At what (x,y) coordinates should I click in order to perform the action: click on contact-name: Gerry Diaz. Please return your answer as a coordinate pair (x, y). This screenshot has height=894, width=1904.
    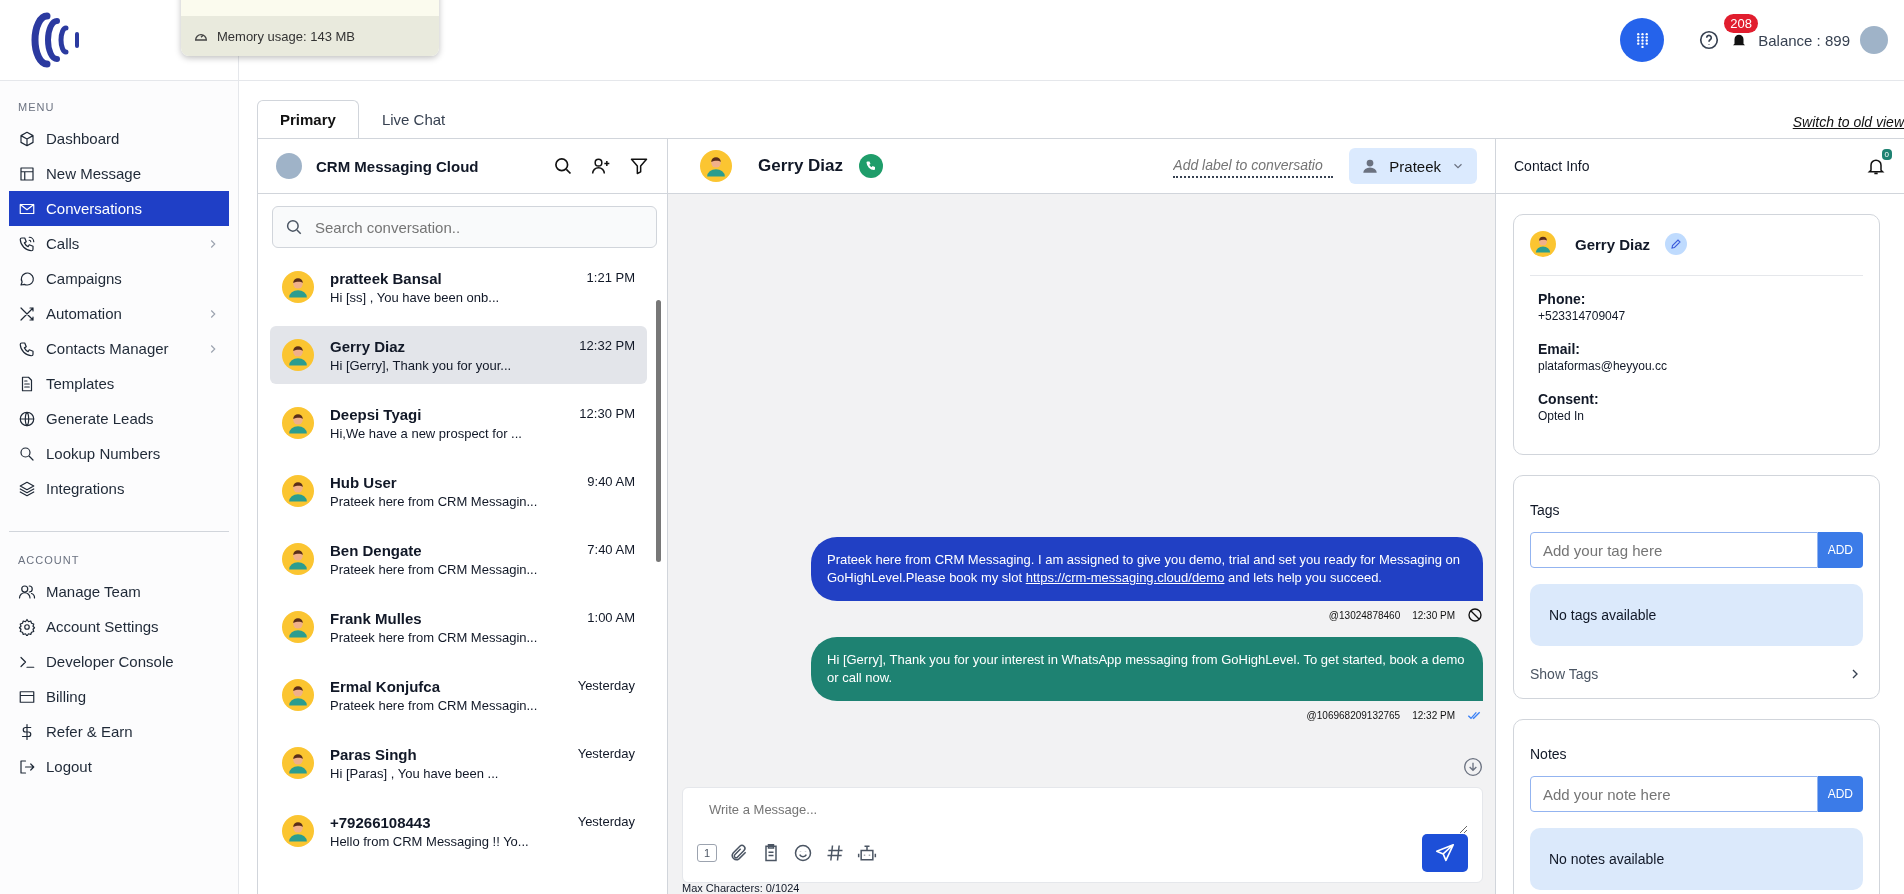
    Looking at the image, I should click on (368, 346).